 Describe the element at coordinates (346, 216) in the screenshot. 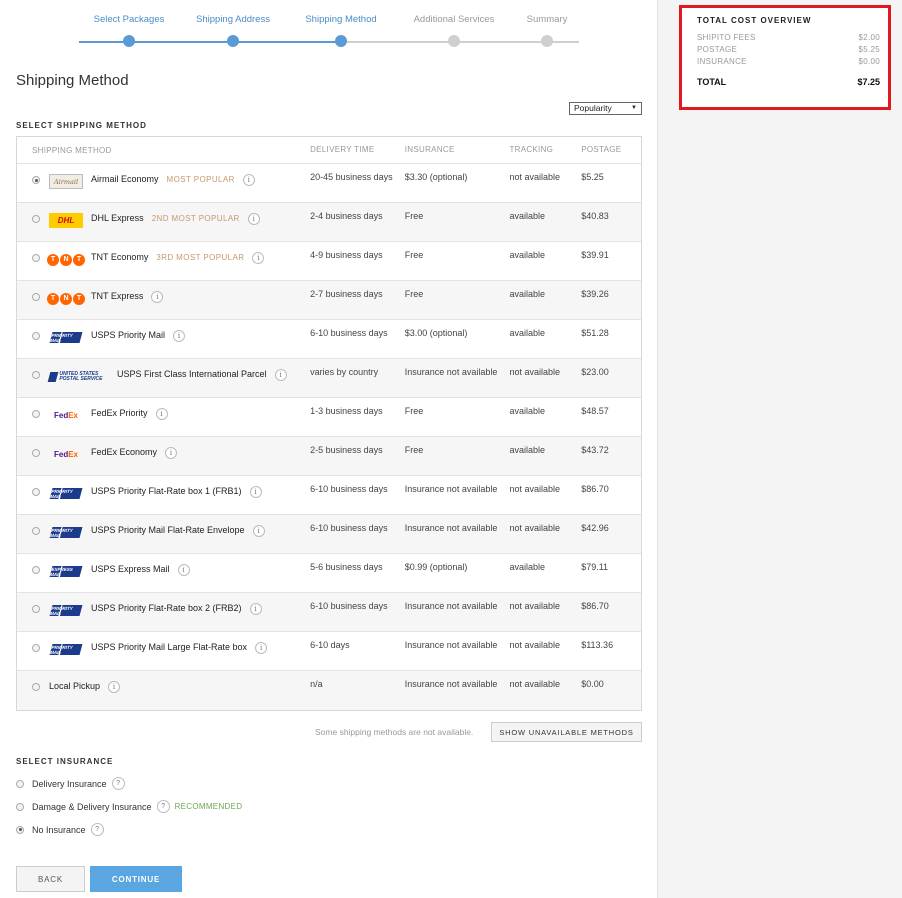

I see `cell-delivery-time: 2-4 business days` at that location.